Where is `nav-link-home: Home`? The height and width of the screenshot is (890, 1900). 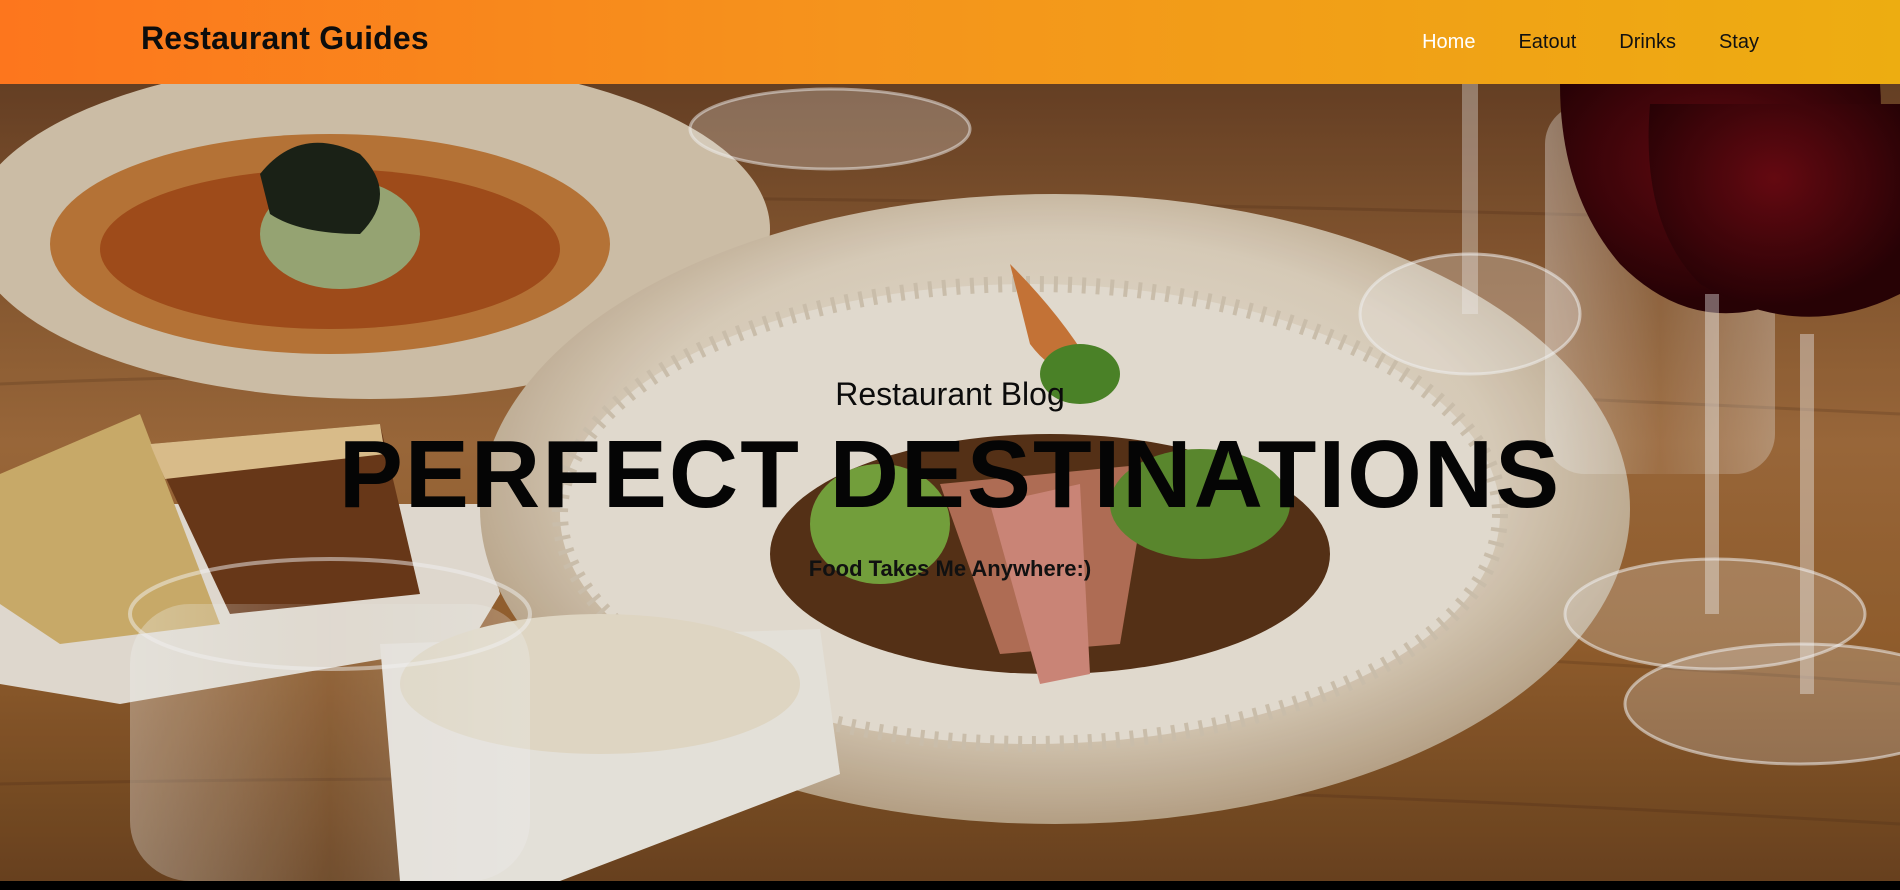 nav-link-home: Home is located at coordinates (1448, 42).